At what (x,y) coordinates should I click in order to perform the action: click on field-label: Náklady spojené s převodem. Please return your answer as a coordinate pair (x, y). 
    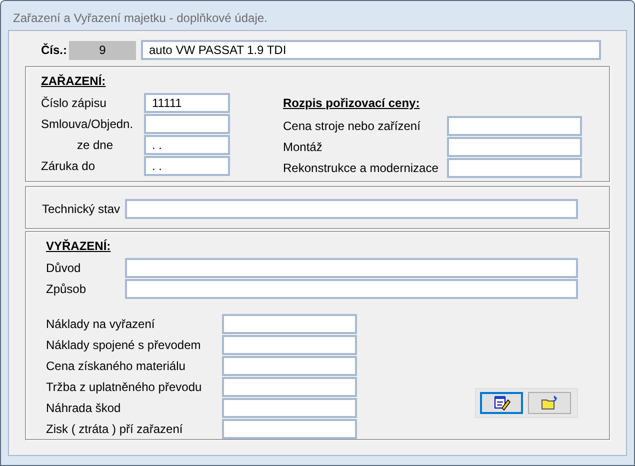
    Looking at the image, I should click on (124, 345).